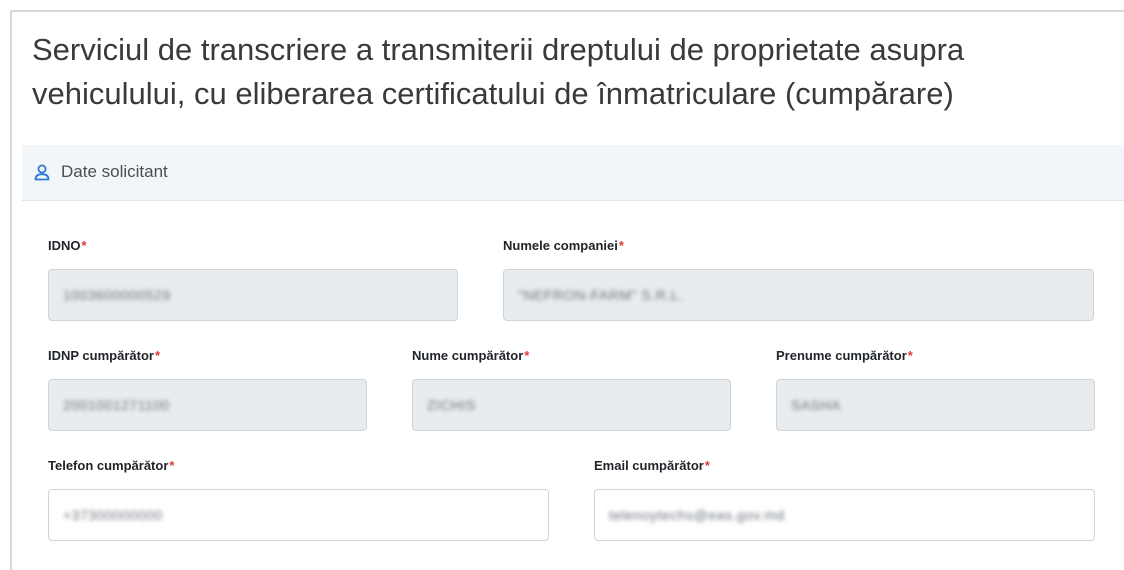 This screenshot has height=570, width=1124. What do you see at coordinates (451, 405) in the screenshot?
I see `buyer-last-name-value: ZICHIS` at bounding box center [451, 405].